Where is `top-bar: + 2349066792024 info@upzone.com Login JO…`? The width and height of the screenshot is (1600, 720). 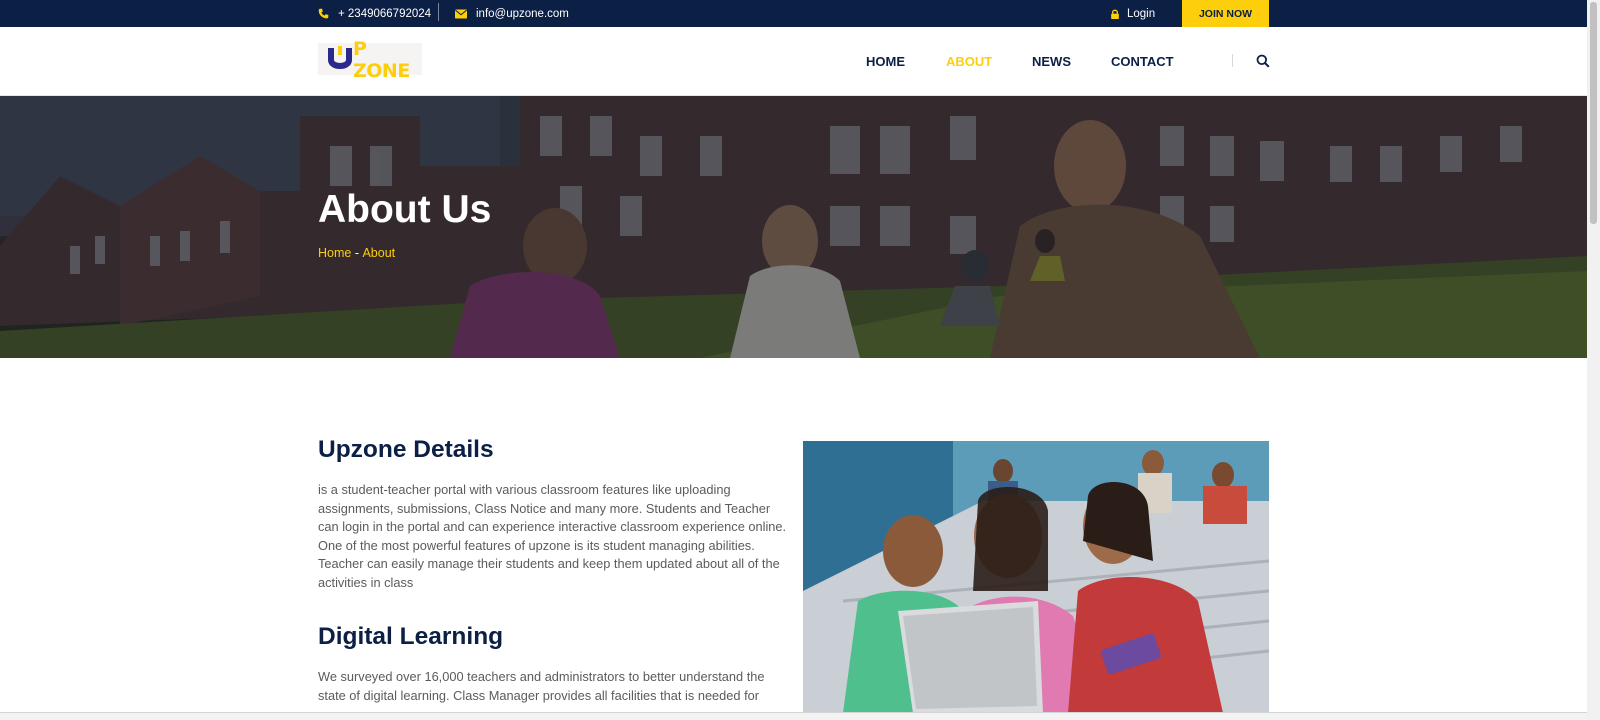 top-bar: + 2349066792024 info@upzone.com Login JO… is located at coordinates (793, 13).